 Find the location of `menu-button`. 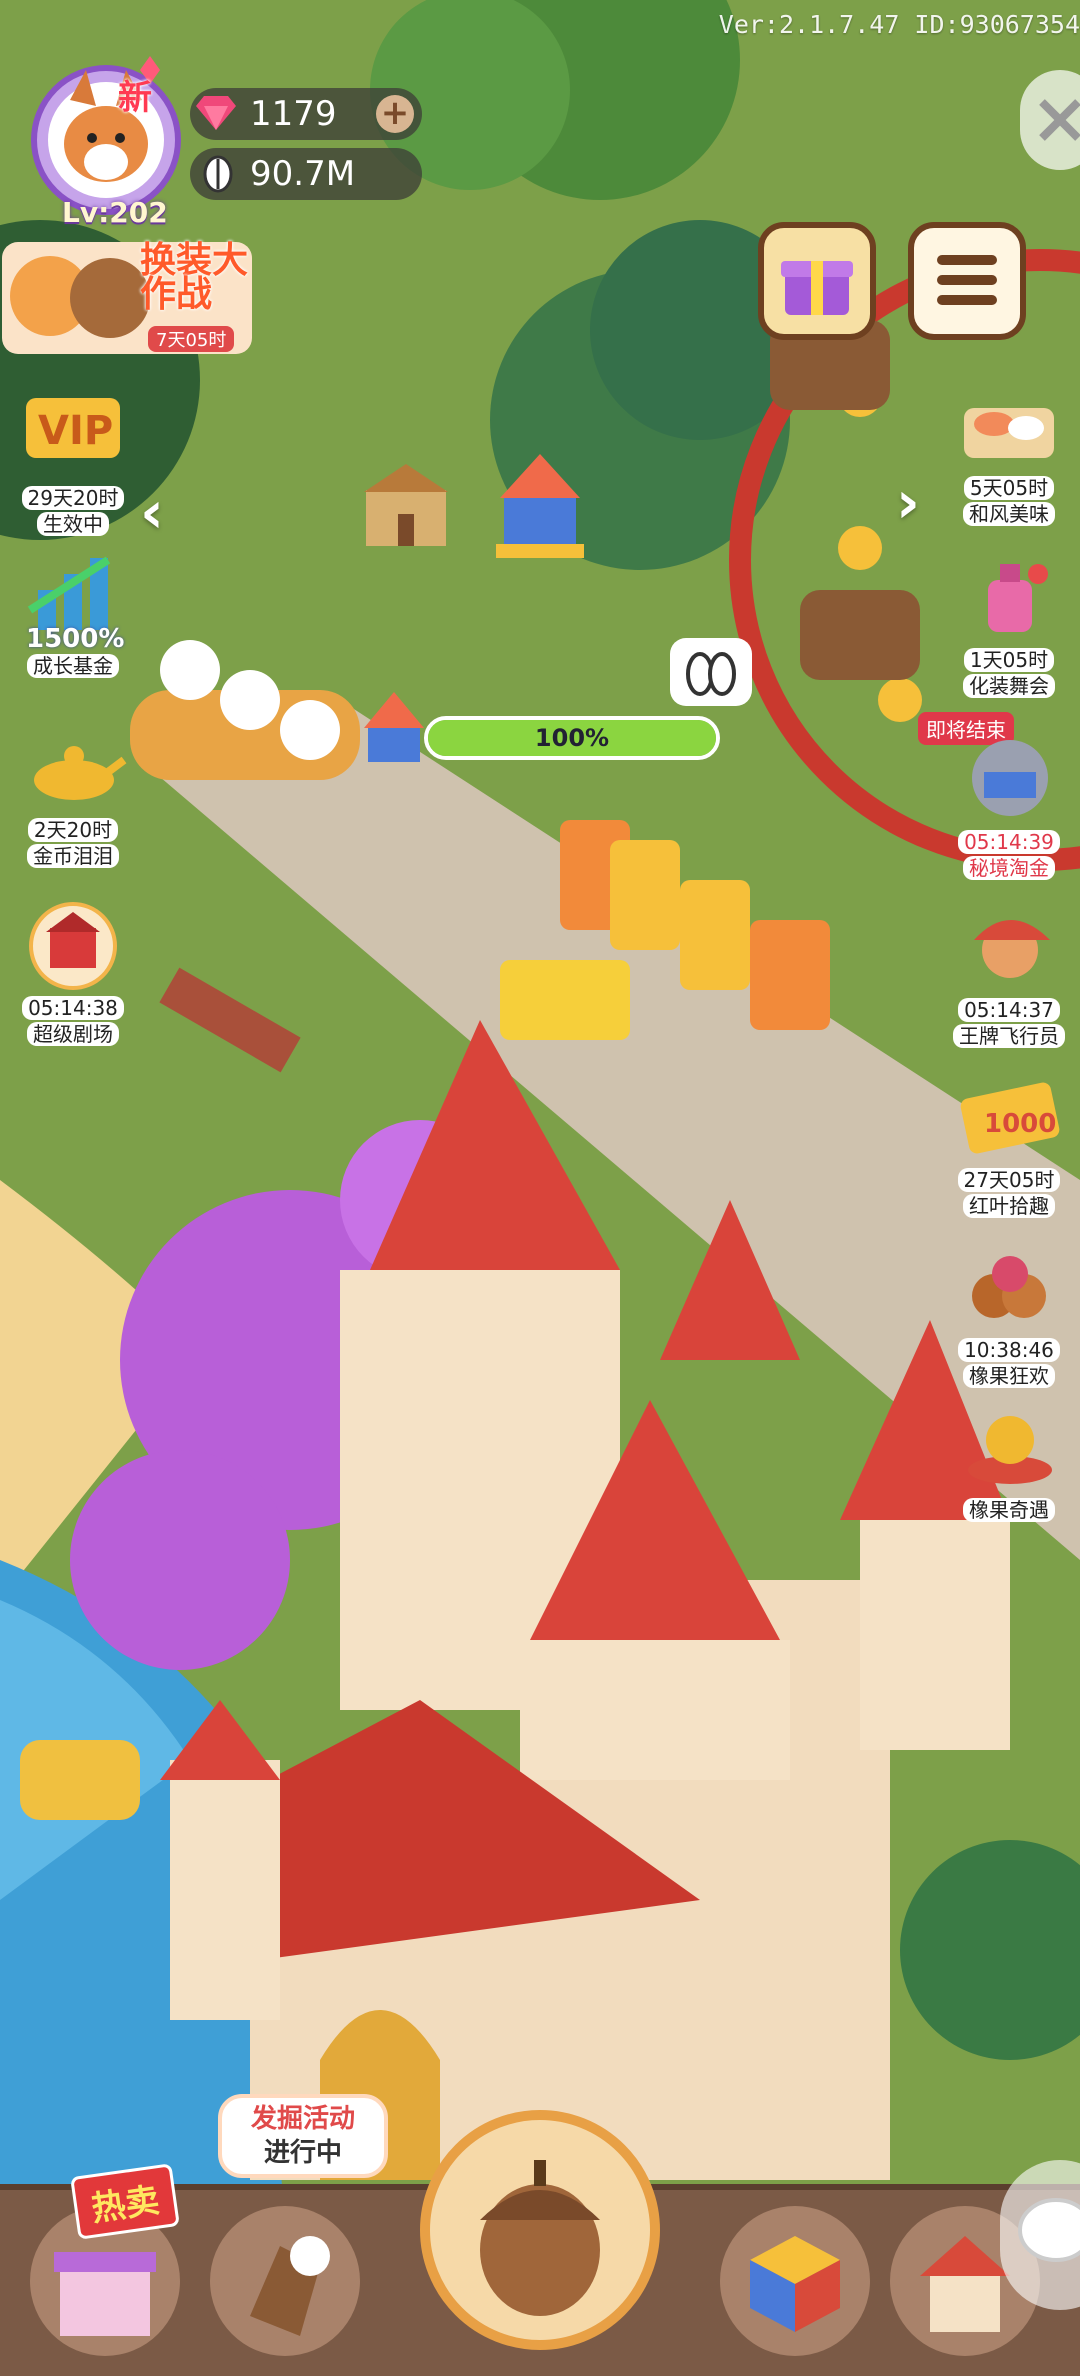

menu-button is located at coordinates (967, 281).